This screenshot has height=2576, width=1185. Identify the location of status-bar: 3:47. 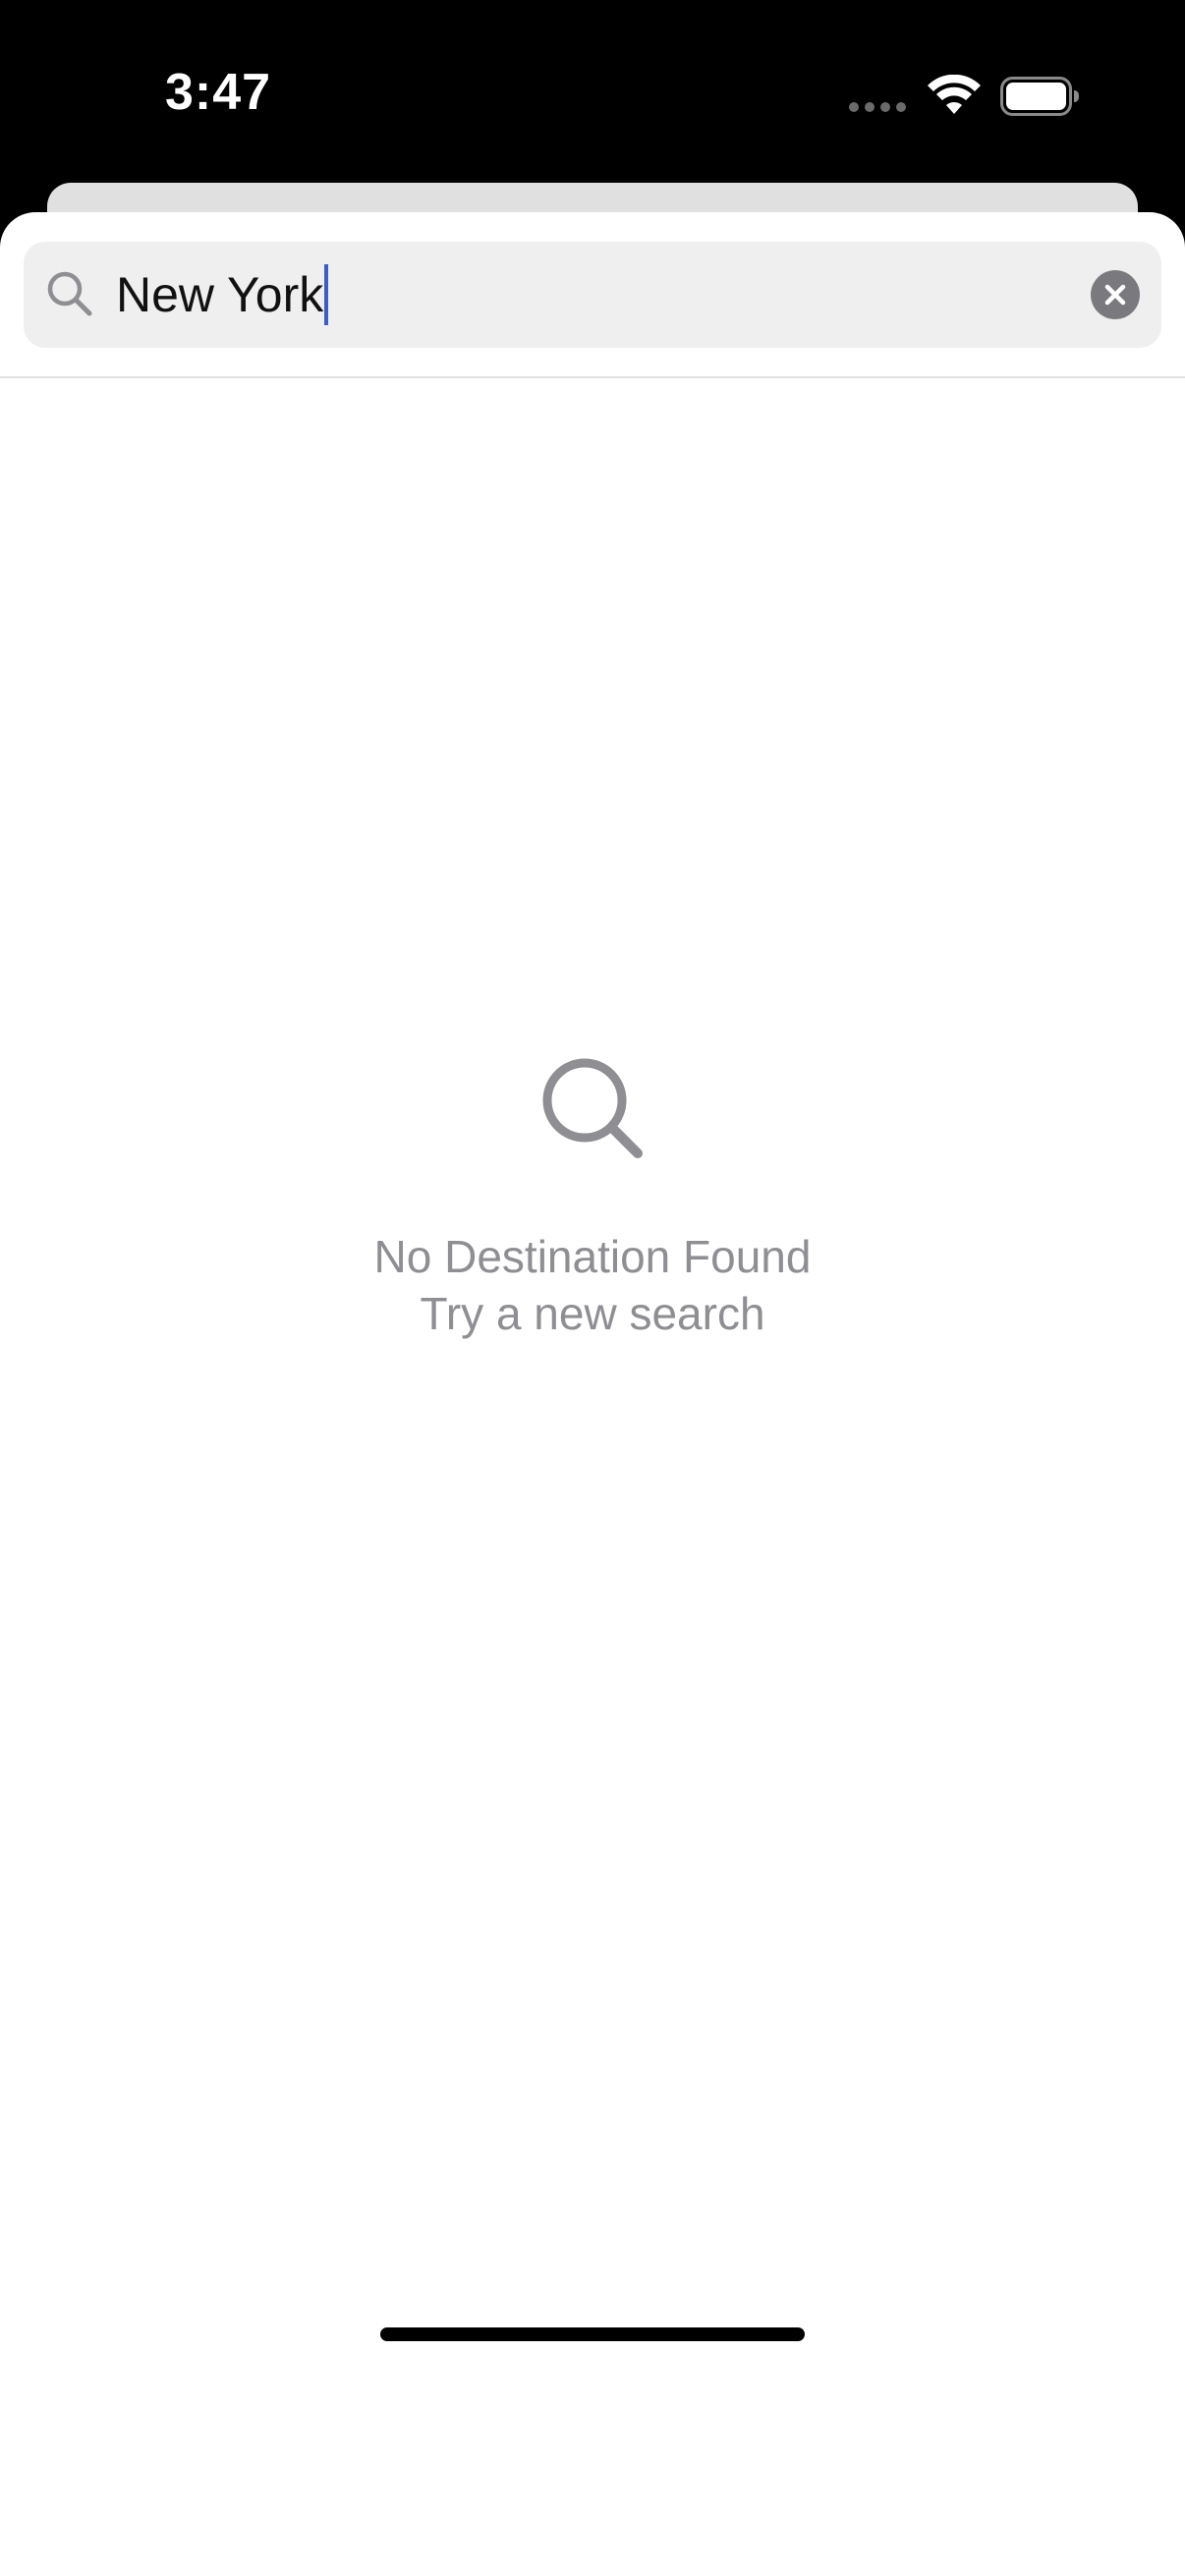
(592, 93).